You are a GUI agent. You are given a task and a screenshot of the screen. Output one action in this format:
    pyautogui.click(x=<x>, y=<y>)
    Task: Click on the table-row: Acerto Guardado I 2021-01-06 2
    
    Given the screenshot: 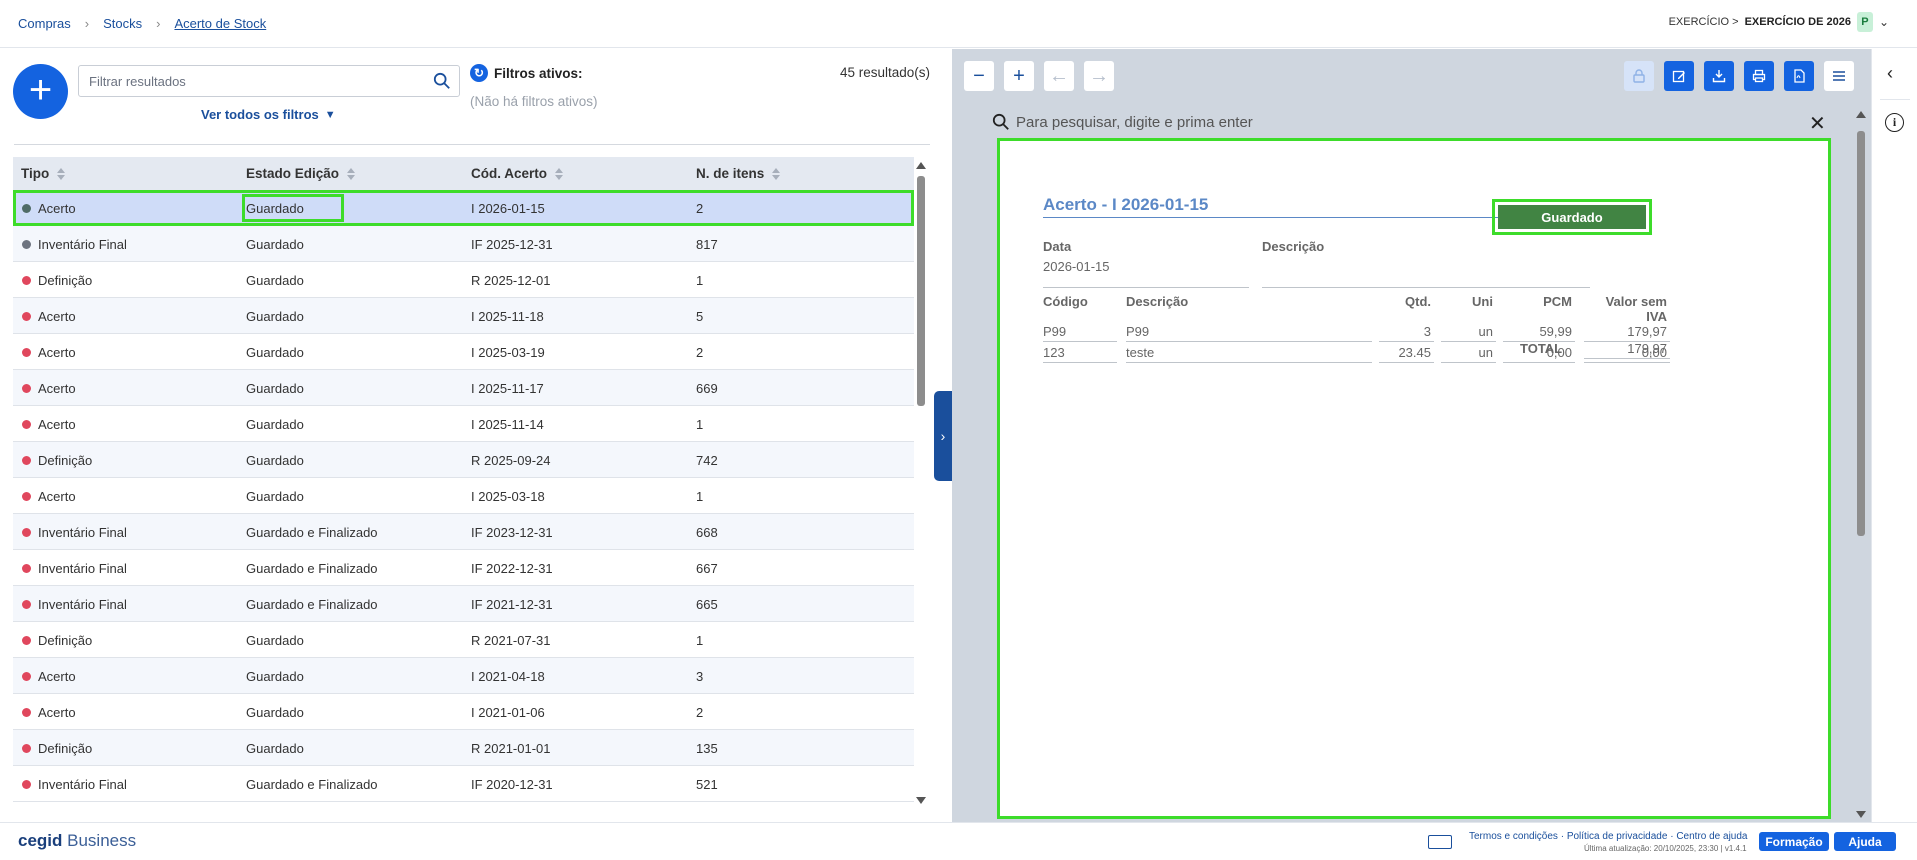 What is the action you would take?
    pyautogui.click(x=463, y=712)
    